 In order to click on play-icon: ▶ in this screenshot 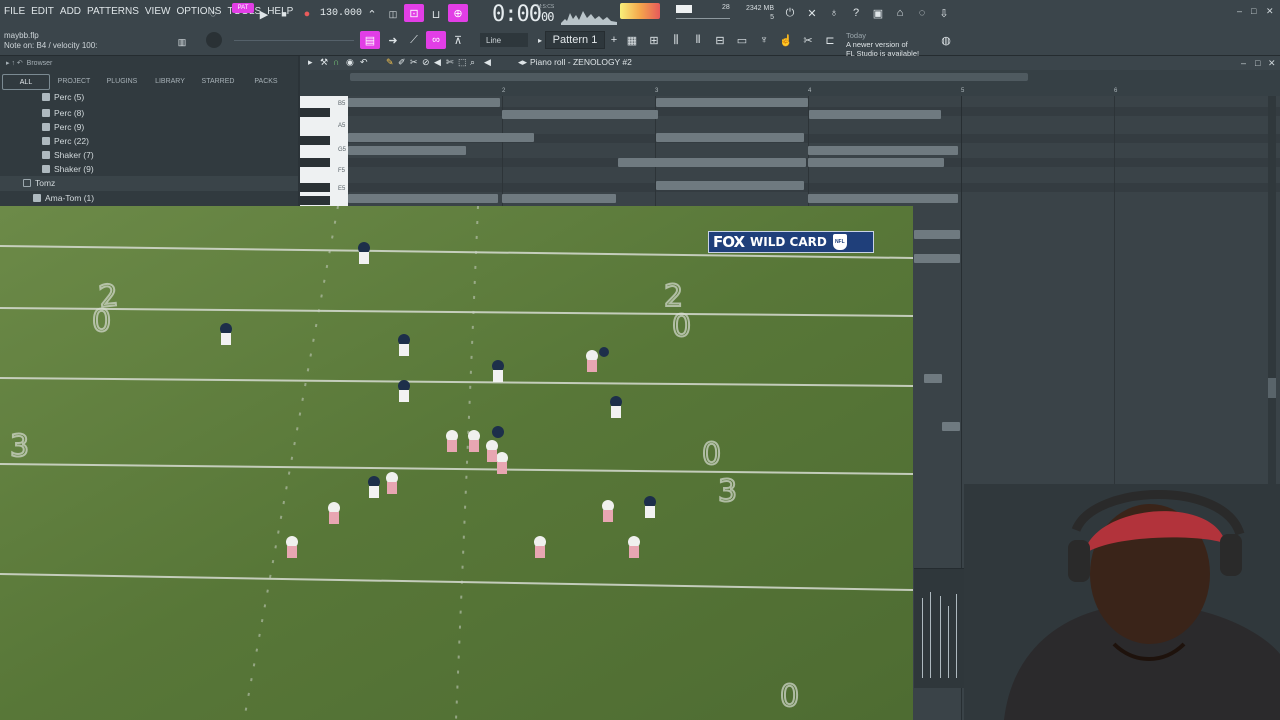, I will do `click(264, 14)`.